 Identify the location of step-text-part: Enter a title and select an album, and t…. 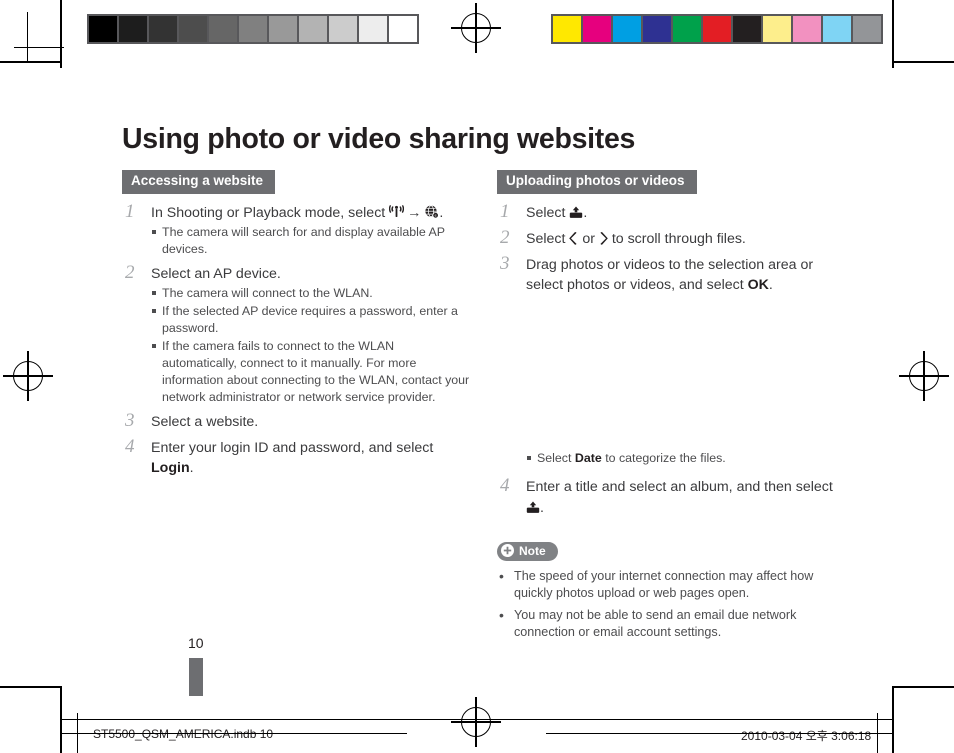
(679, 487).